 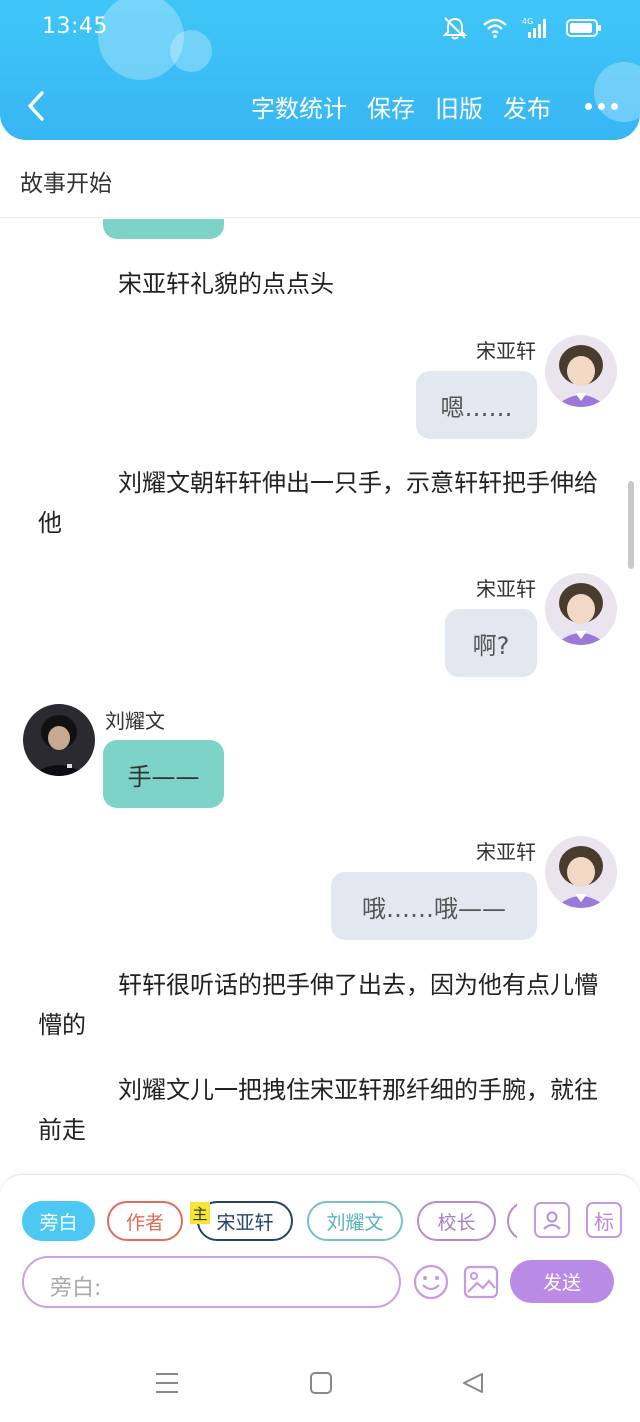 What do you see at coordinates (320, 1365) in the screenshot?
I see `system-nav-bar` at bounding box center [320, 1365].